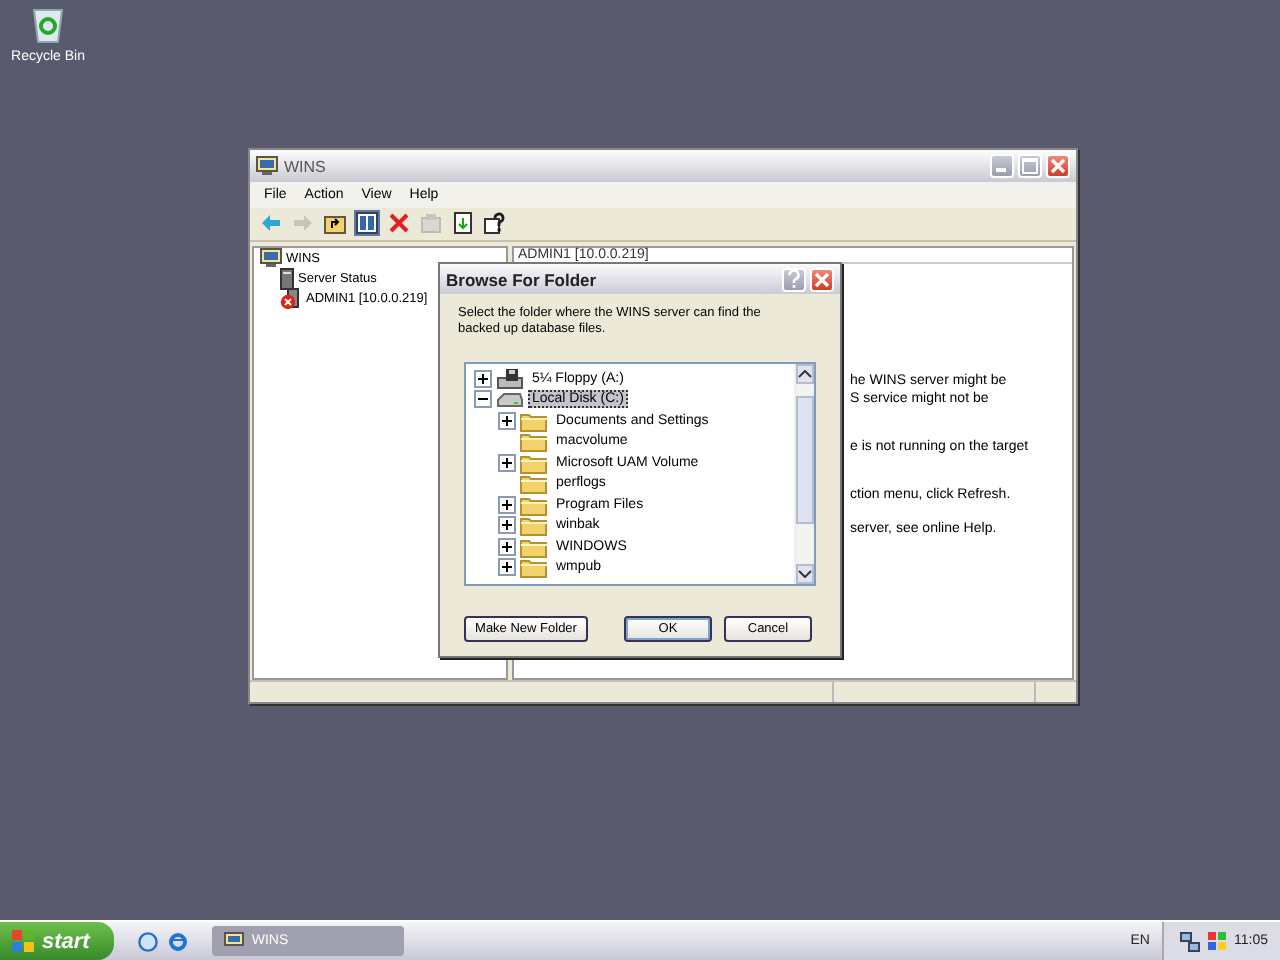  What do you see at coordinates (510, 378) in the screenshot?
I see `floppy-drive-icon` at bounding box center [510, 378].